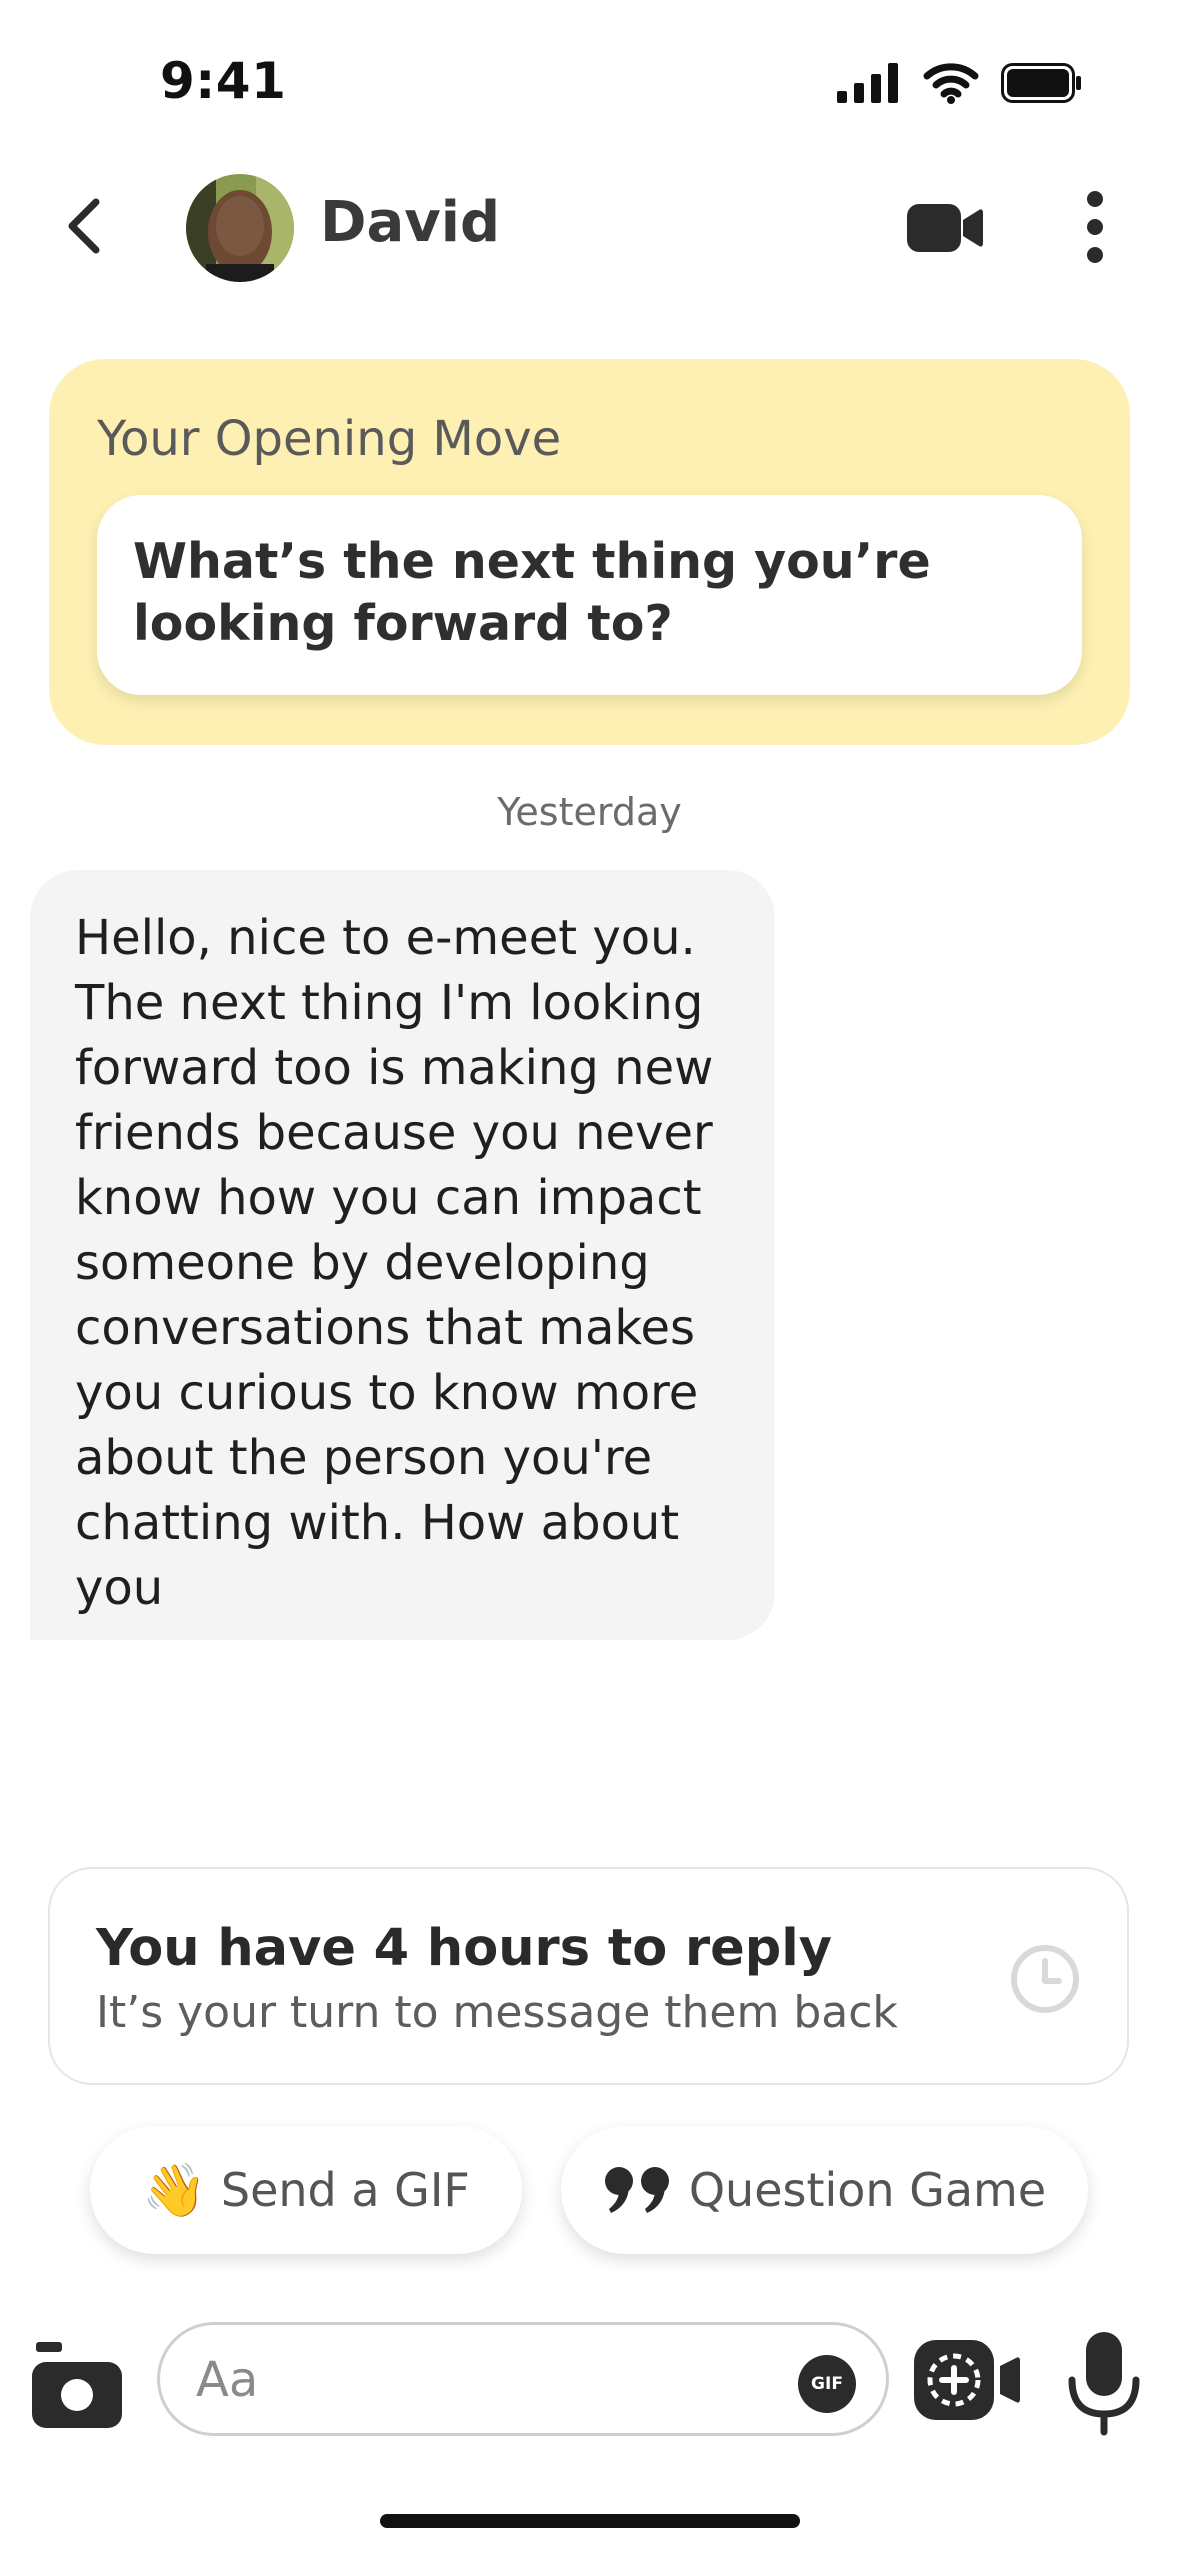 The width and height of the screenshot is (1179, 2556). I want to click on opening-move-label: Your Opening Move, so click(329, 439).